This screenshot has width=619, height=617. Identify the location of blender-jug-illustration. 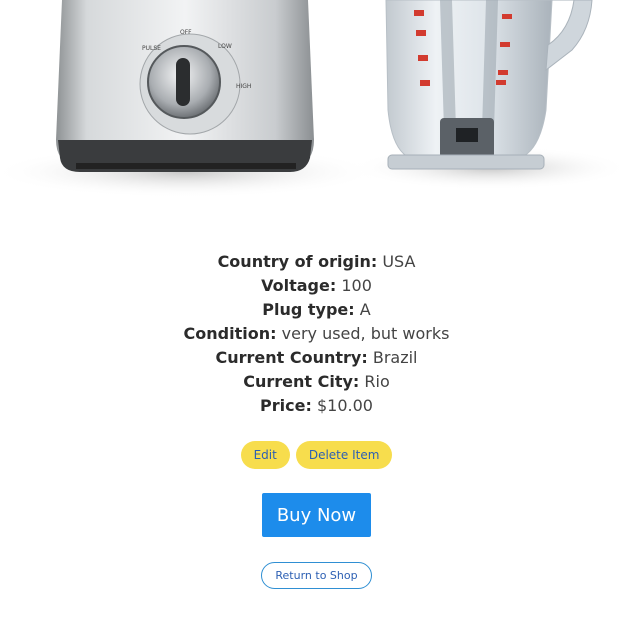
(489, 85).